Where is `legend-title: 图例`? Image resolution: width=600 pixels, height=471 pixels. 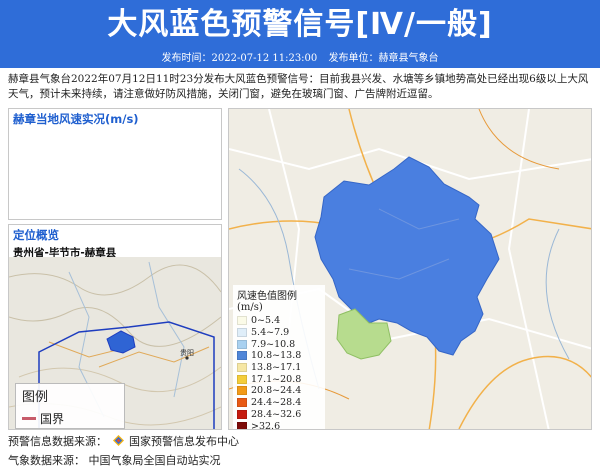 legend-title: 图例 is located at coordinates (35, 397).